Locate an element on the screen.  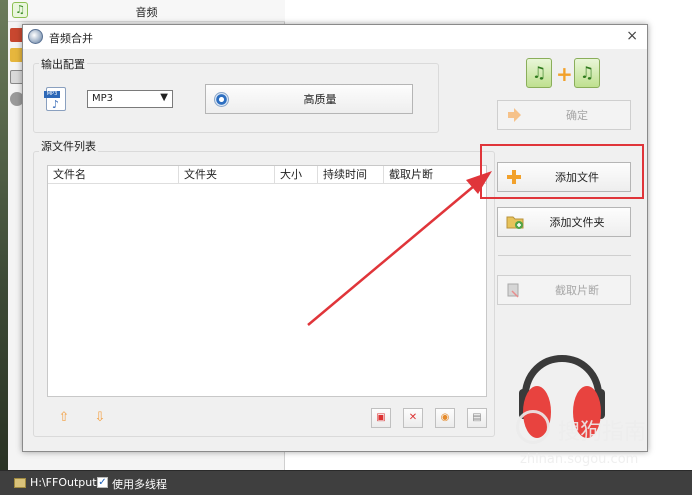
move-down-icon: ⇩ is located at coordinates (100, 418).